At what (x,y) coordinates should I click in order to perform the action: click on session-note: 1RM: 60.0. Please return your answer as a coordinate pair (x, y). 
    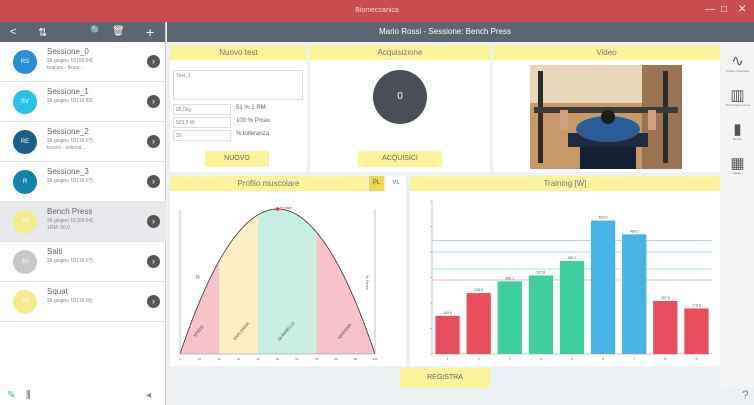
    Looking at the image, I should click on (59, 228).